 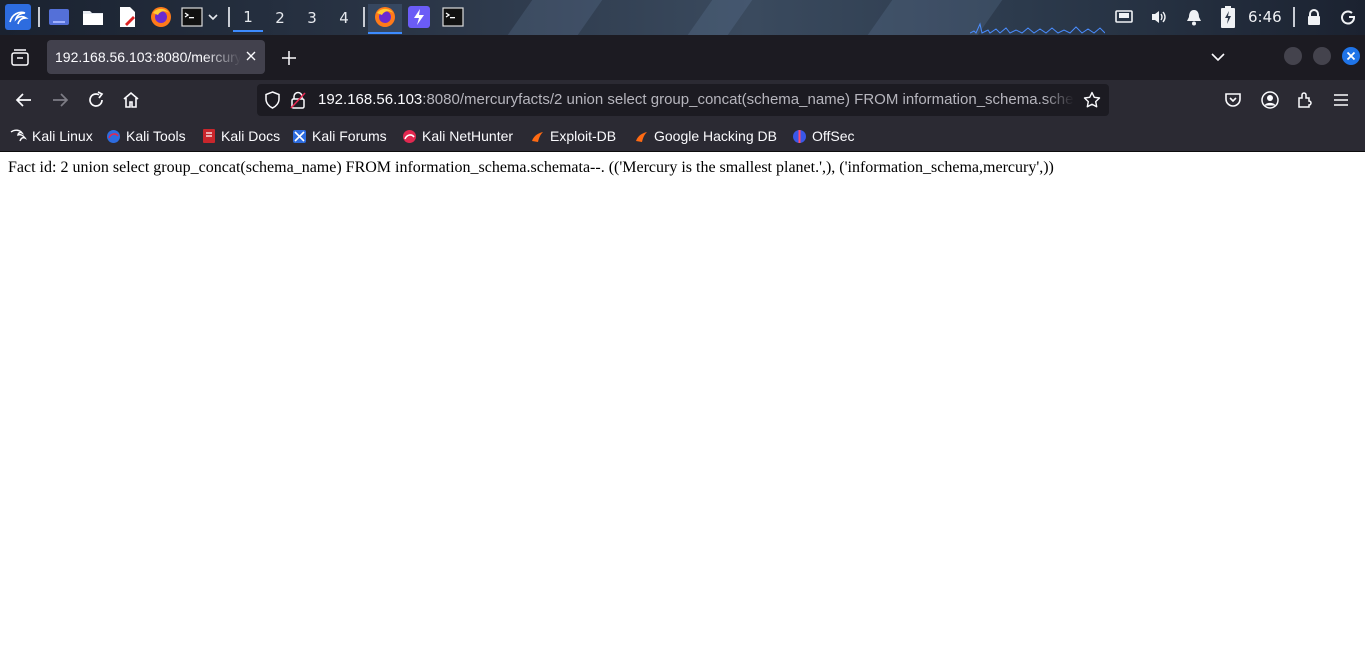 What do you see at coordinates (409, 136) in the screenshot?
I see `nethunter-icon` at bounding box center [409, 136].